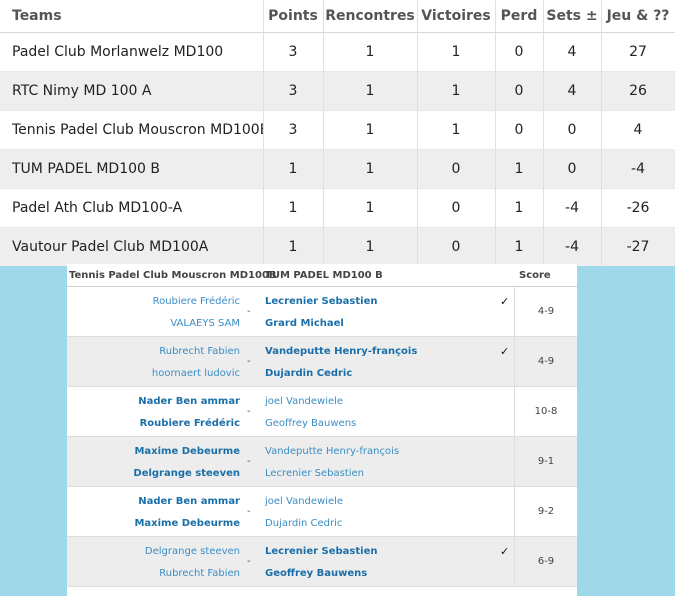  Describe the element at coordinates (519, 16) in the screenshot. I see `col-header-perd: Perd` at that location.